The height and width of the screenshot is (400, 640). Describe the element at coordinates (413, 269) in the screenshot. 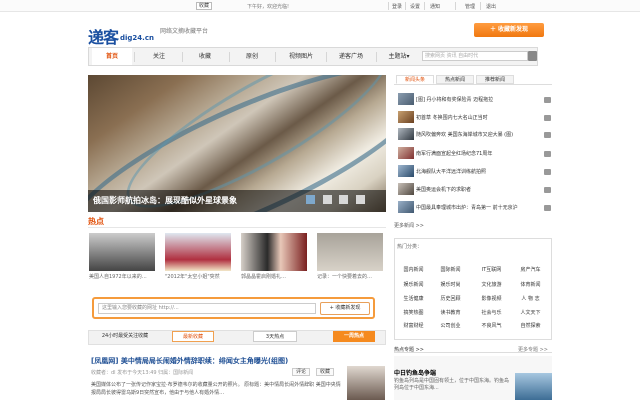

I see `category-link: 国内新闻` at that location.